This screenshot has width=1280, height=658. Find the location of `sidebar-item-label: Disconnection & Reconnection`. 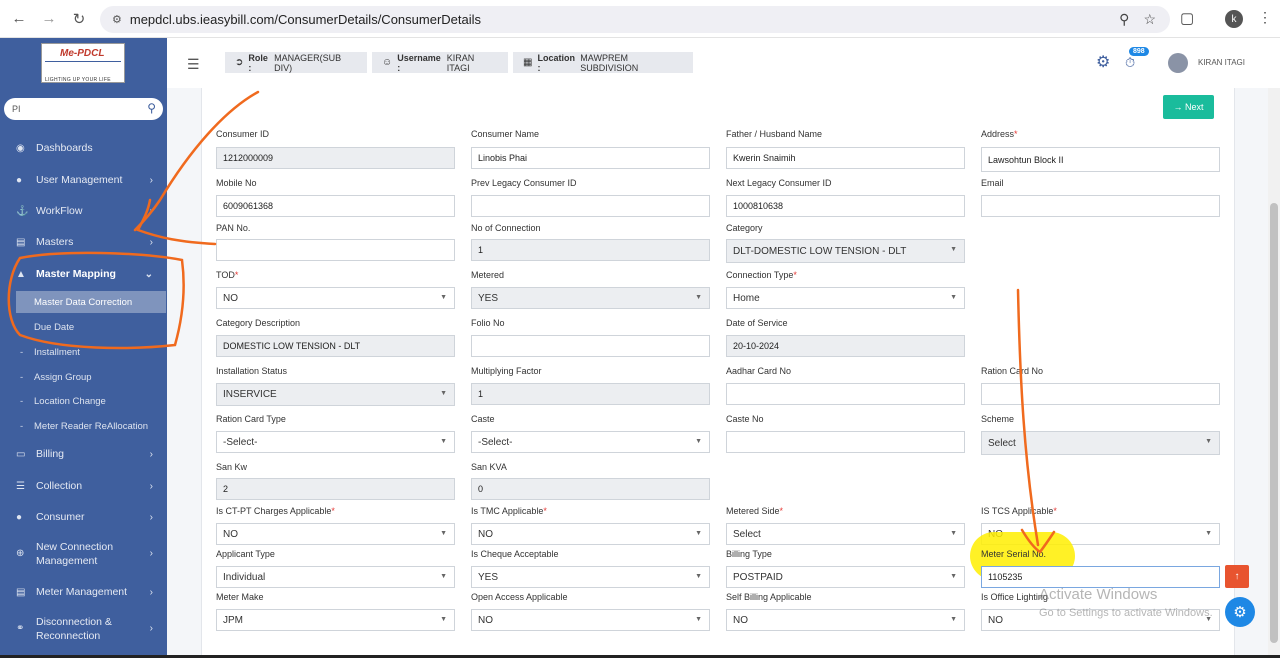

sidebar-item-label: Disconnection & Reconnection is located at coordinates (74, 629).